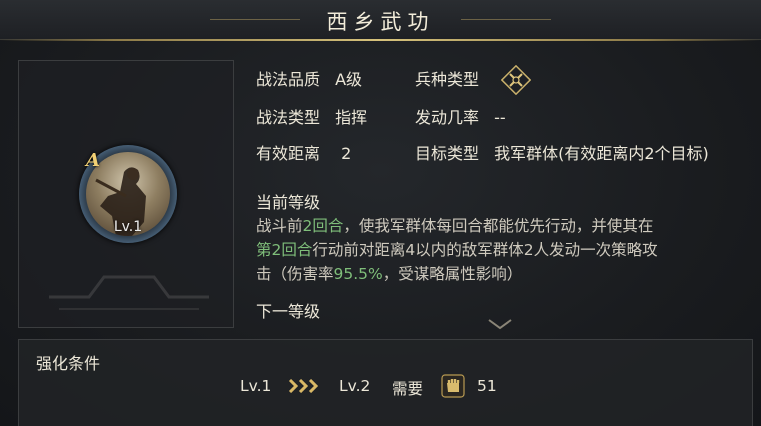 The height and width of the screenshot is (426, 761). What do you see at coordinates (485, 250) in the screenshot?
I see `desc-text: 行动前对距离4以内的敌军群体2人发动一次策略攻` at bounding box center [485, 250].